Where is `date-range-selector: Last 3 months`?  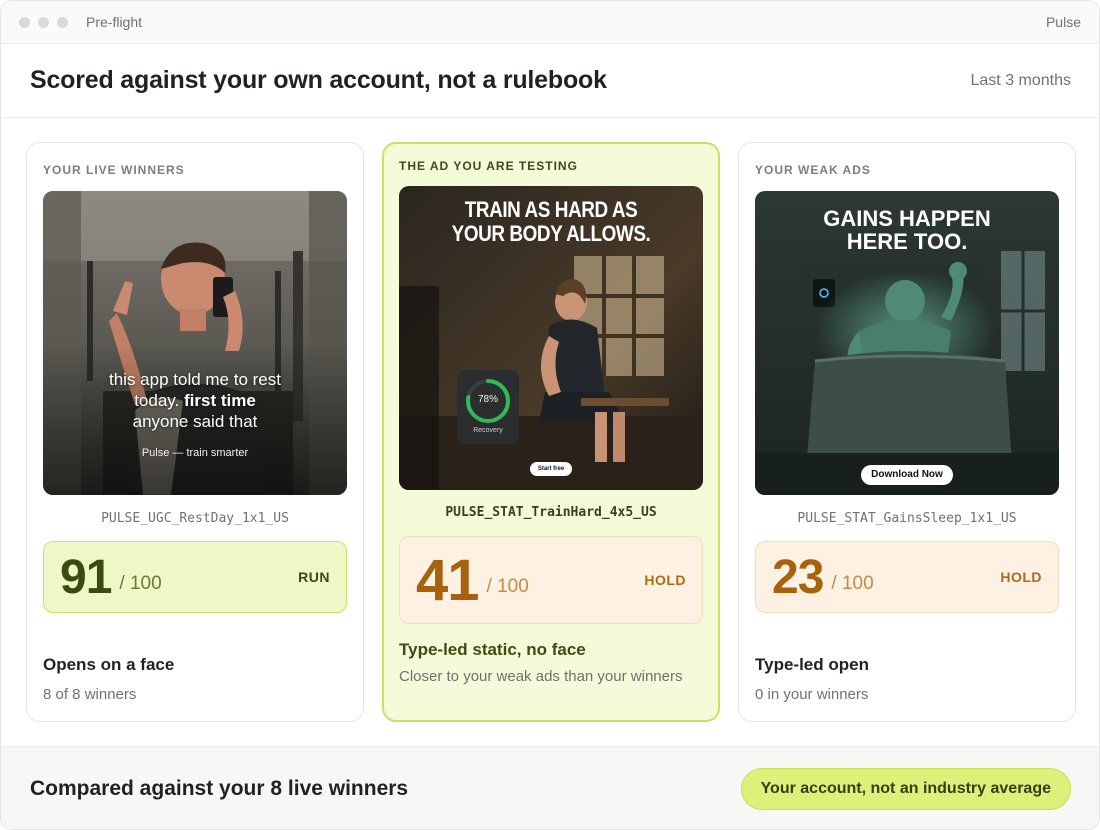 date-range-selector: Last 3 months is located at coordinates (1021, 81).